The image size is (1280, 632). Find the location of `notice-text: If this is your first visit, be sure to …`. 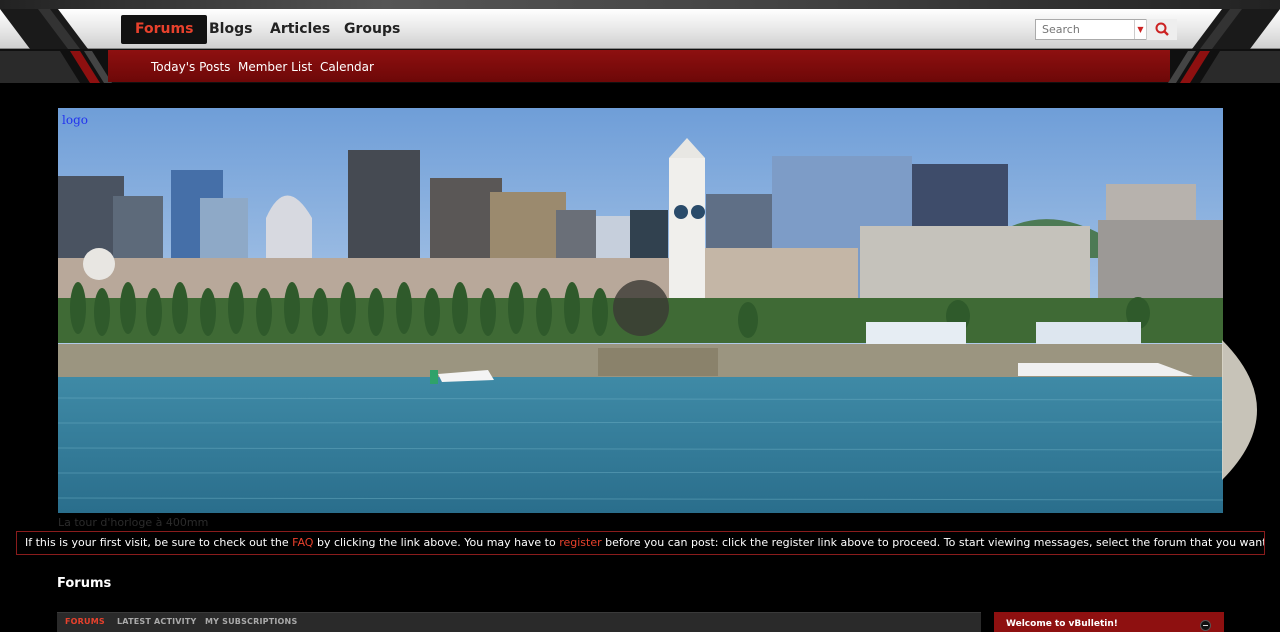

notice-text: If this is your first visit, be sure to … is located at coordinates (159, 542).